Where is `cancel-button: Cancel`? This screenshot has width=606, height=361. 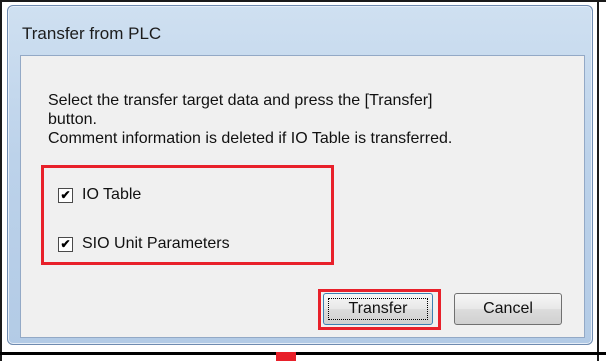
cancel-button: Cancel is located at coordinates (508, 309).